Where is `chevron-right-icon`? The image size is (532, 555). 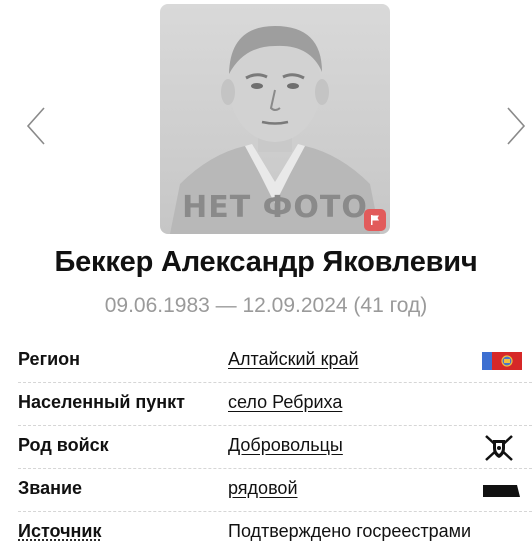
chevron-right-icon is located at coordinates (516, 126).